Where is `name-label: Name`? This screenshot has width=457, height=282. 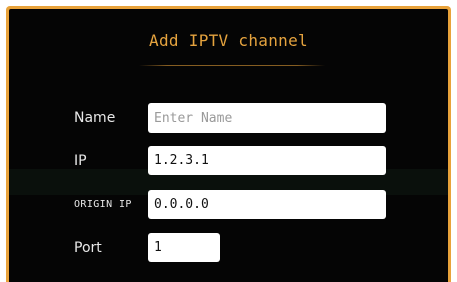
name-label: Name is located at coordinates (95, 118).